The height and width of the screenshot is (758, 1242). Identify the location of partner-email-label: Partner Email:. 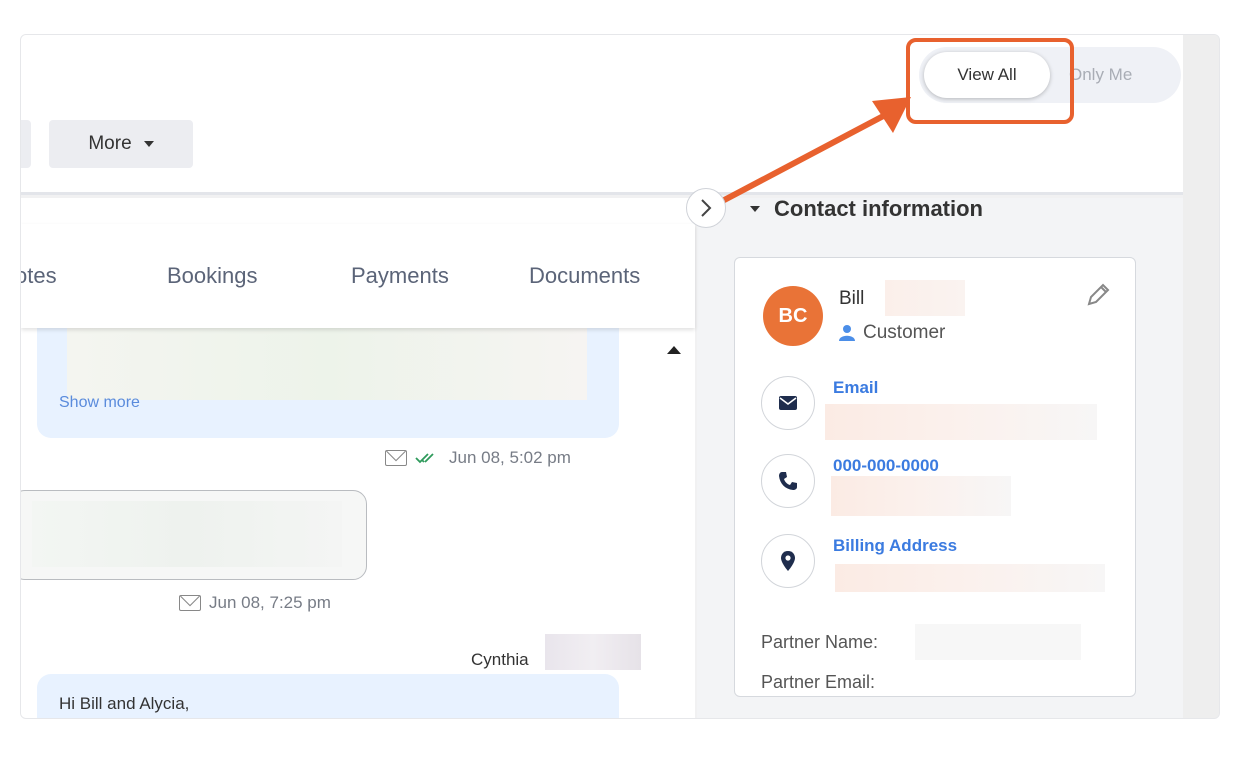
(818, 682).